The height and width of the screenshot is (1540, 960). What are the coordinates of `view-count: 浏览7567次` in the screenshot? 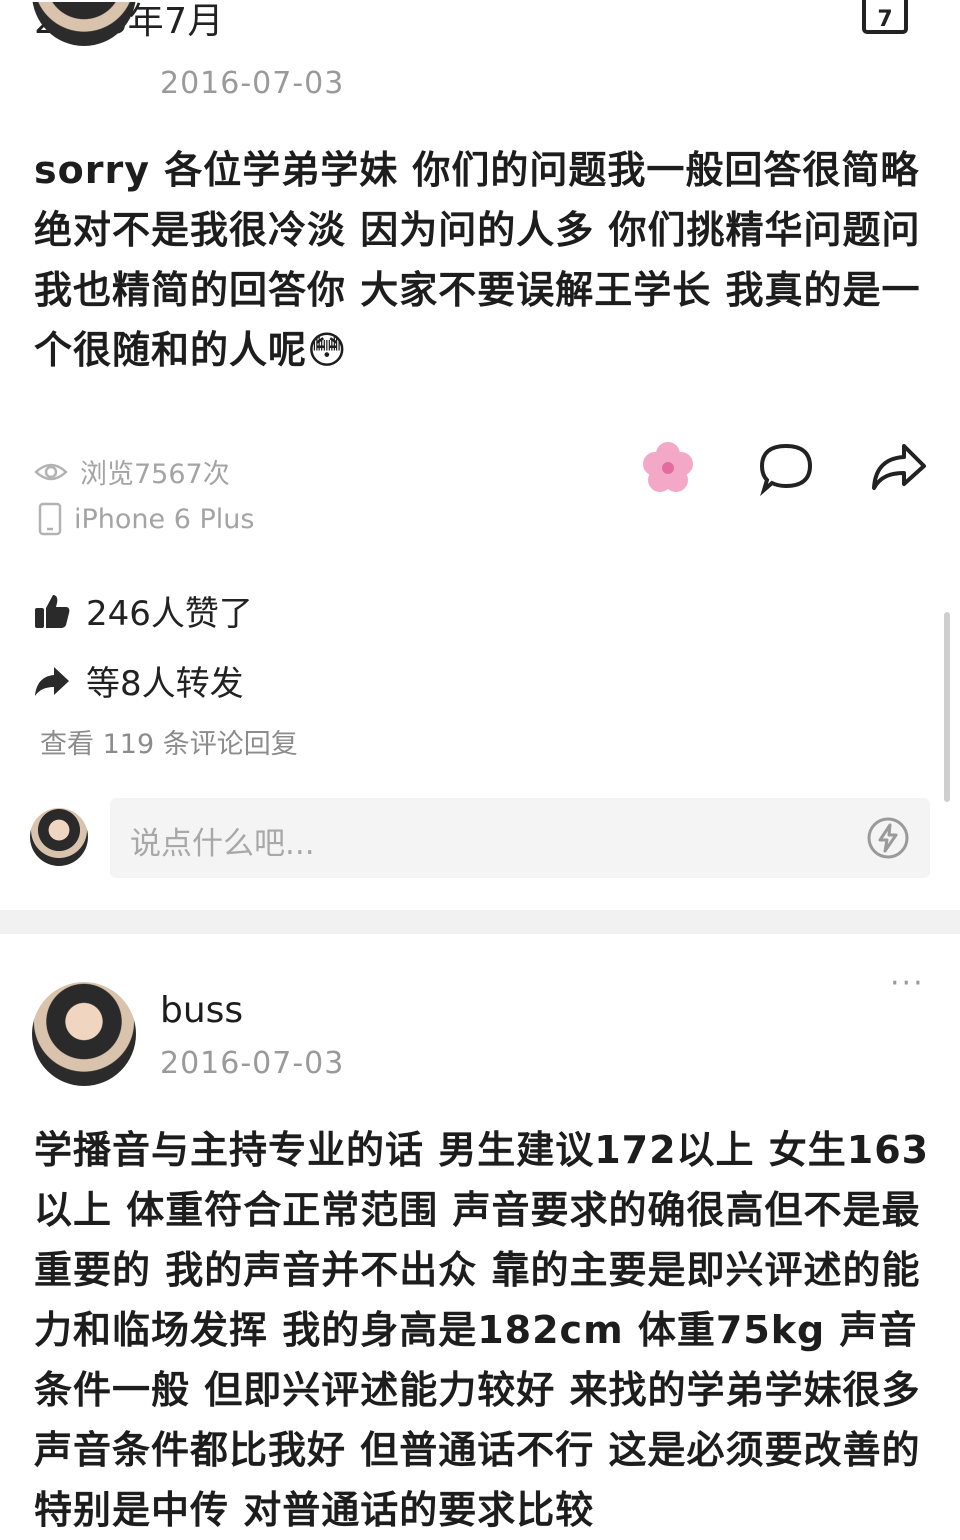 It's located at (132, 471).